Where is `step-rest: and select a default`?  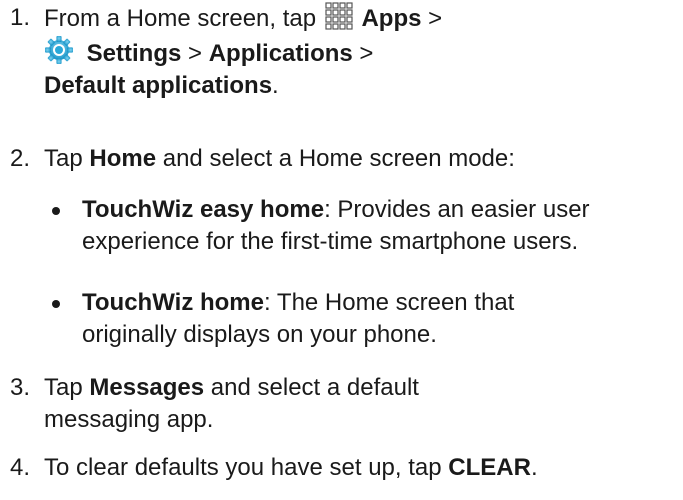 step-rest: and select a default is located at coordinates (314, 387).